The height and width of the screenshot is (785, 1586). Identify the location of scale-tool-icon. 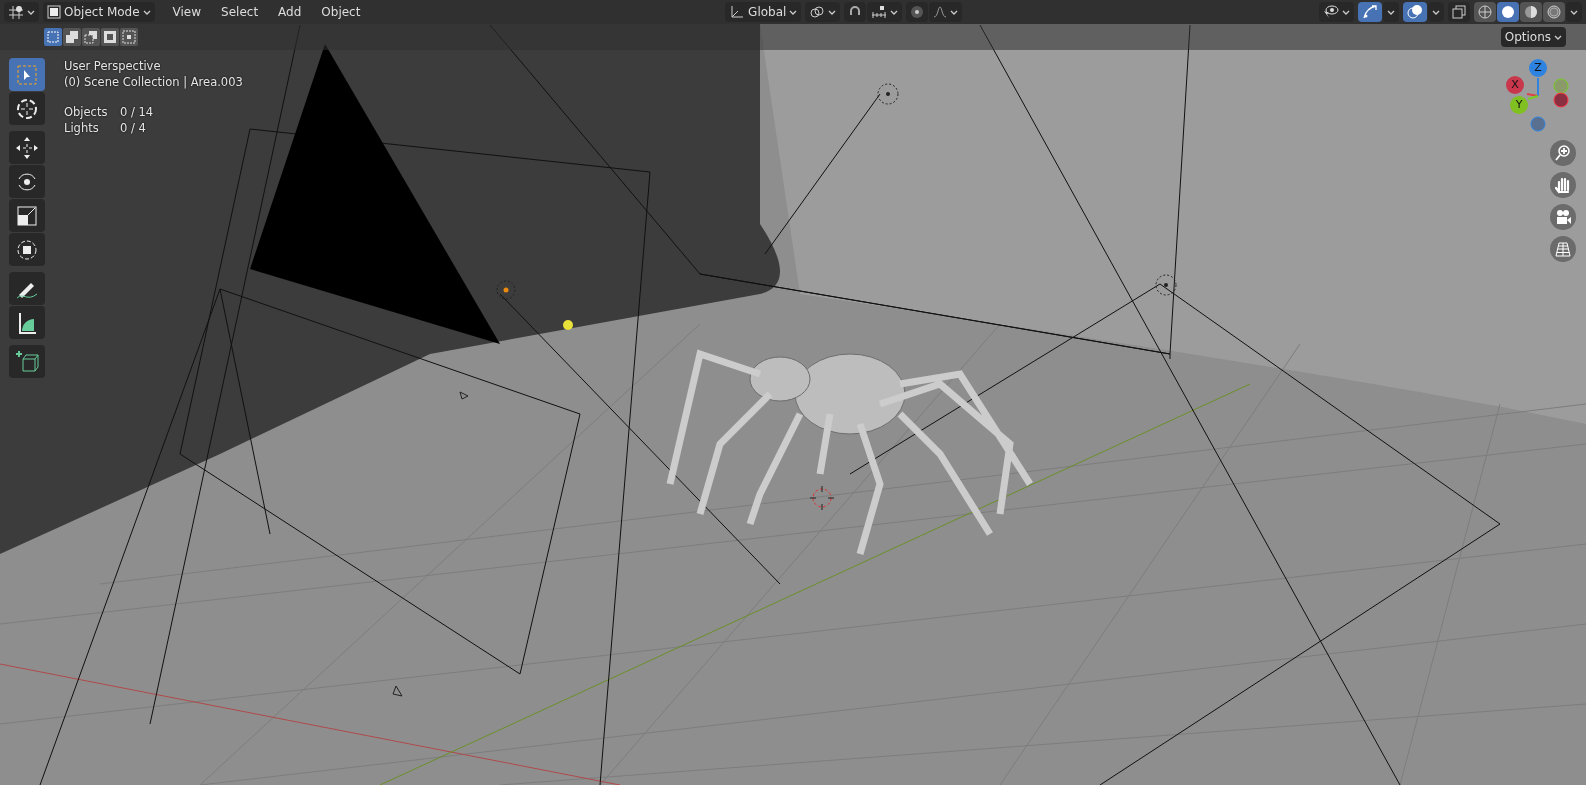
(27, 215).